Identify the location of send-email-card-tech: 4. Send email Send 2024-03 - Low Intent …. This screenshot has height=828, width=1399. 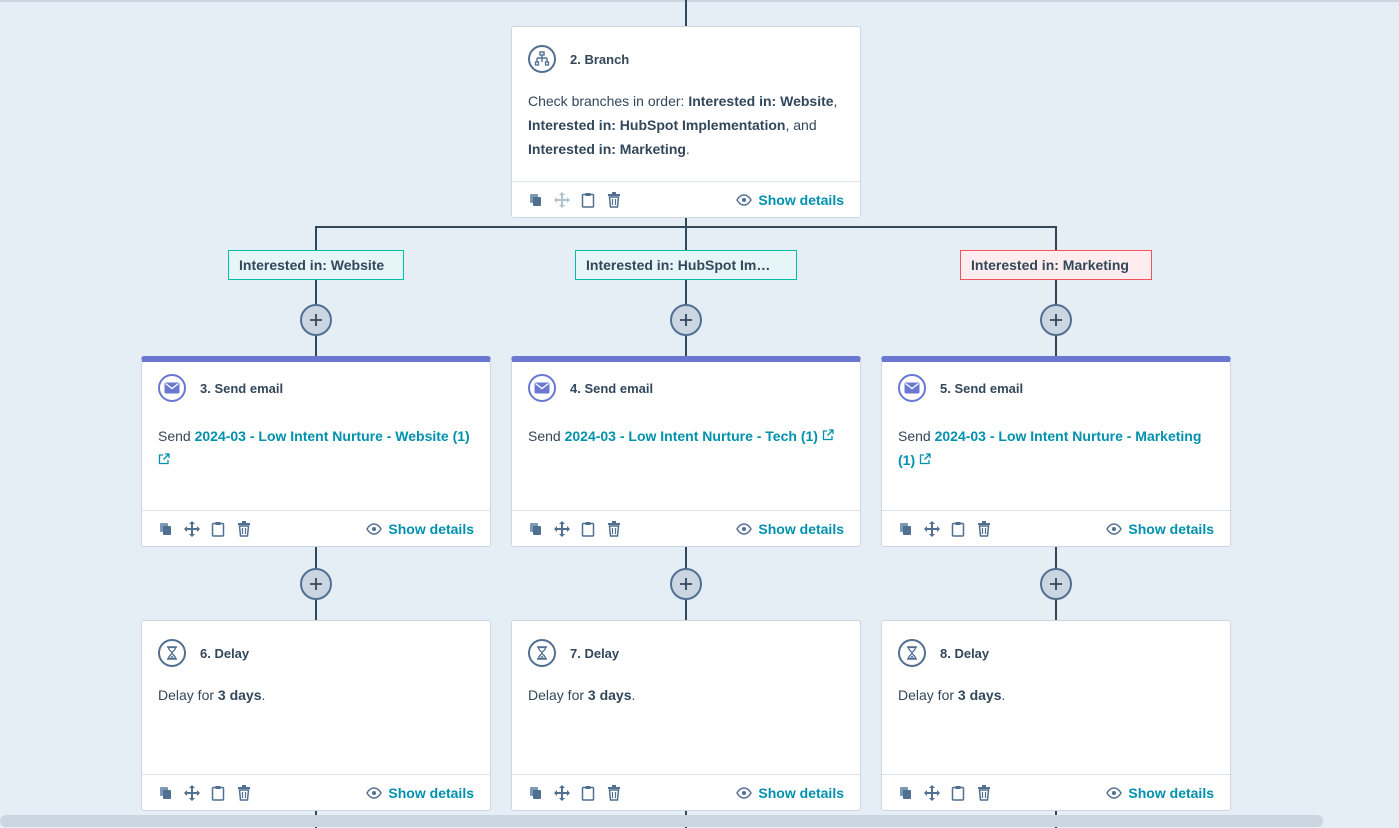
(686, 451).